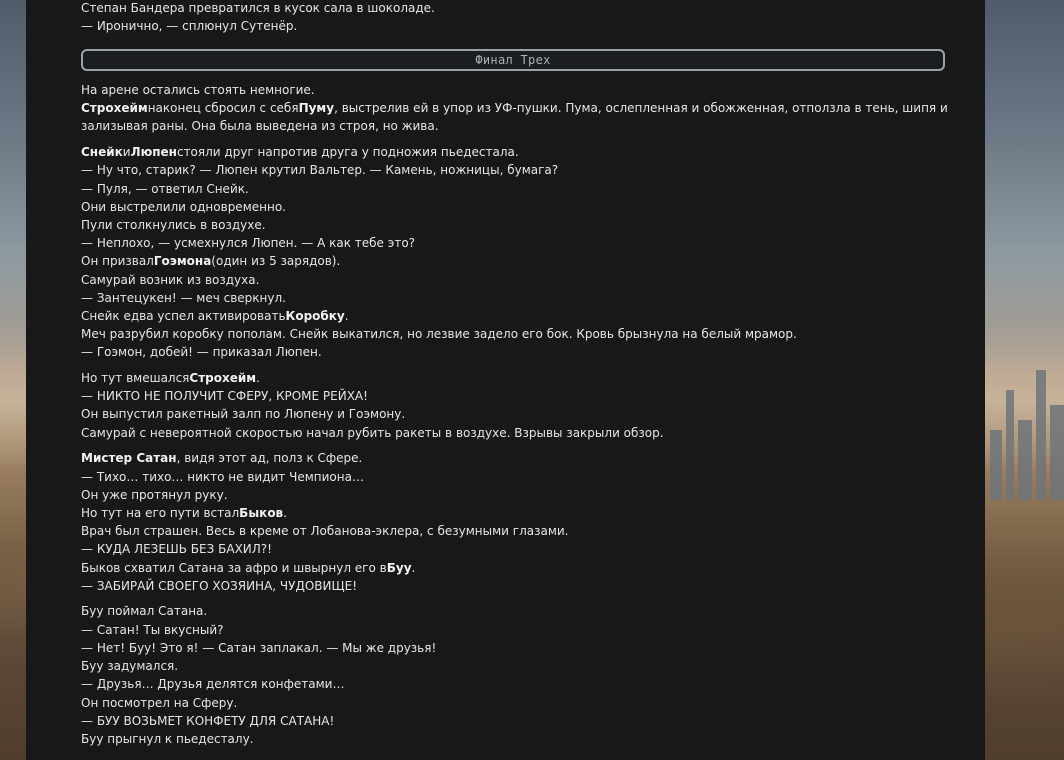  Describe the element at coordinates (154, 494) in the screenshot. I see `story-line: Он уже протянул руку.` at that location.